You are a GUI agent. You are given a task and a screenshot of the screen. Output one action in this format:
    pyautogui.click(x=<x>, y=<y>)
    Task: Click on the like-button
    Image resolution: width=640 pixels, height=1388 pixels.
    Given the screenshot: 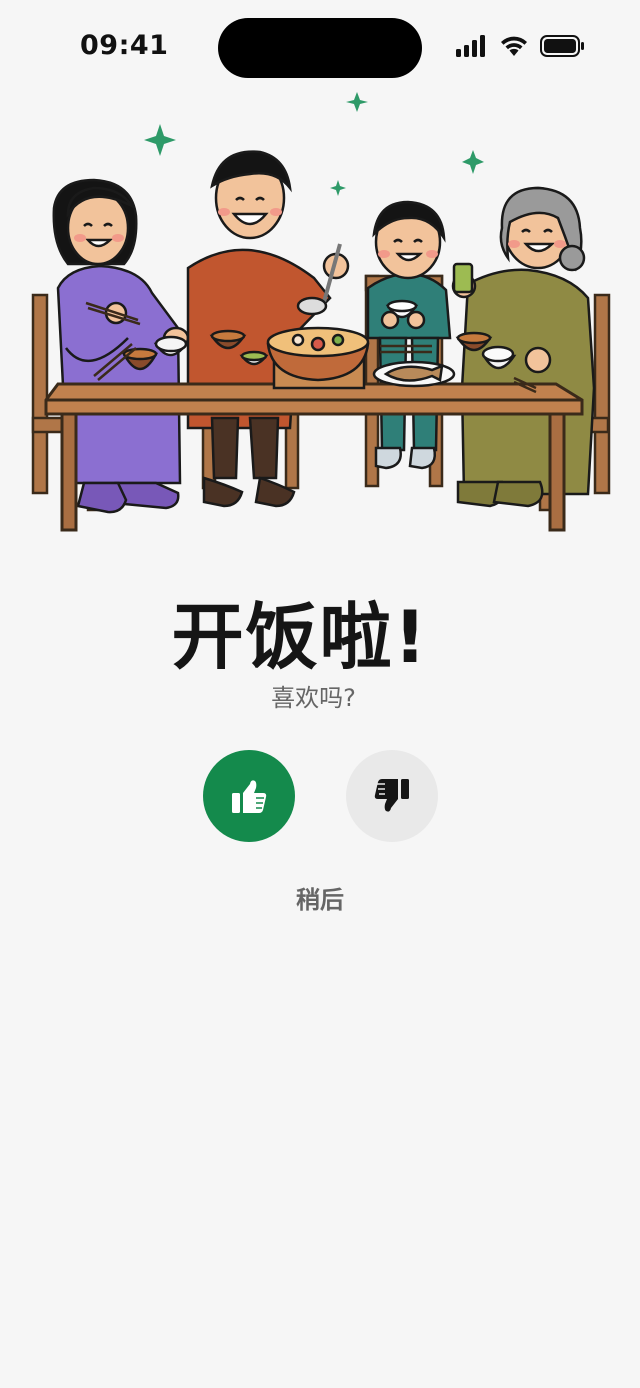 What is the action you would take?
    pyautogui.click(x=249, y=796)
    